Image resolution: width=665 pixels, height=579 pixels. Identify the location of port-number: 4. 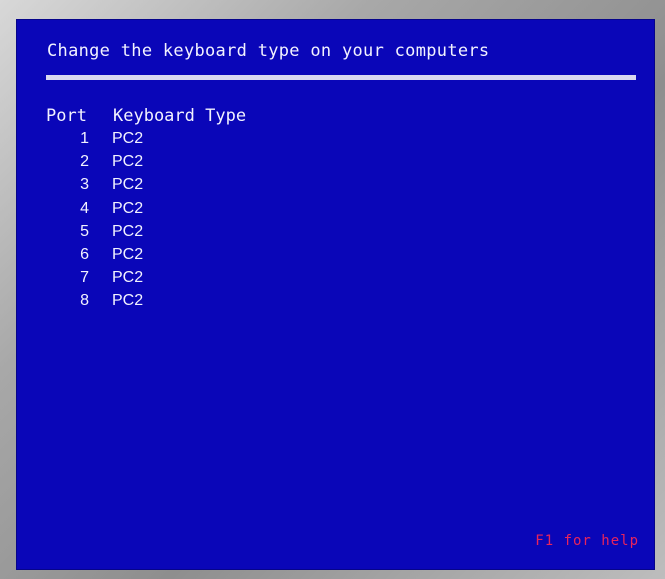
(84, 208).